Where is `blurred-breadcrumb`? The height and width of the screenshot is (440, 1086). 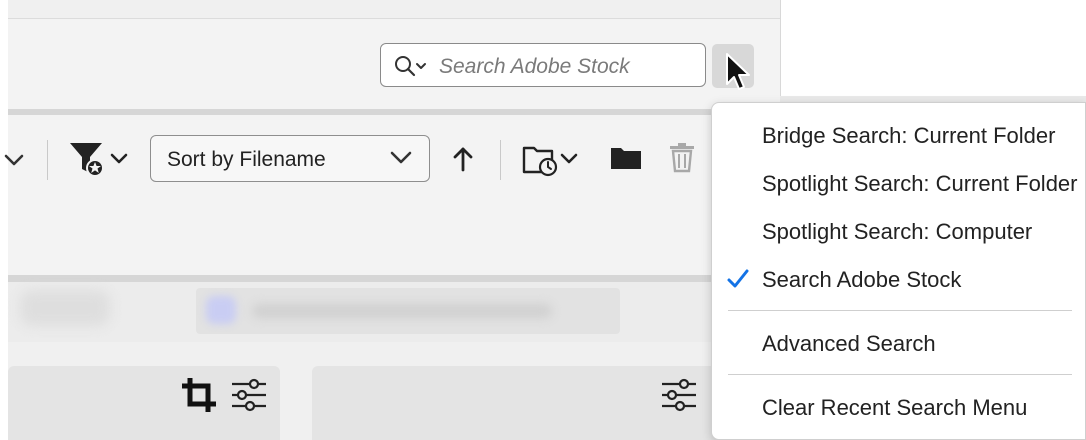 blurred-breadcrumb is located at coordinates (408, 311).